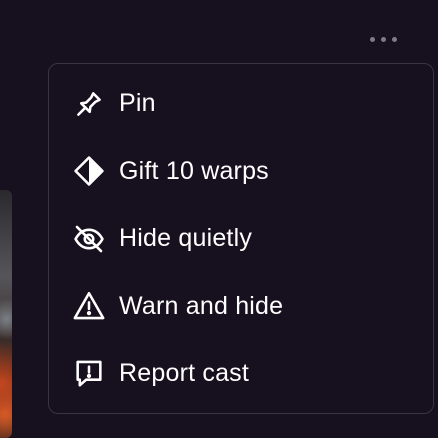 The height and width of the screenshot is (438, 438). I want to click on menu-item-label: Gift 10 warps, so click(194, 170).